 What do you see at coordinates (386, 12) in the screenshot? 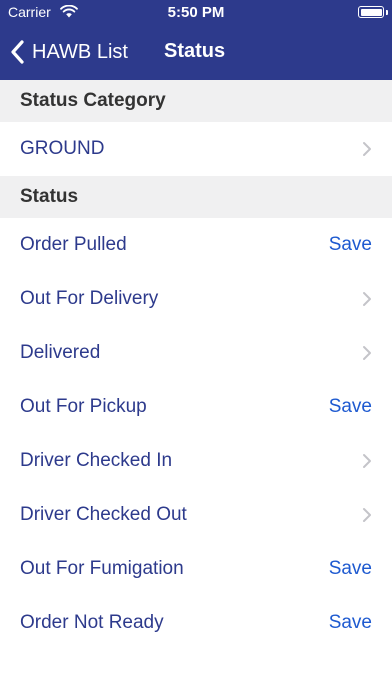
I see `battery-tip` at bounding box center [386, 12].